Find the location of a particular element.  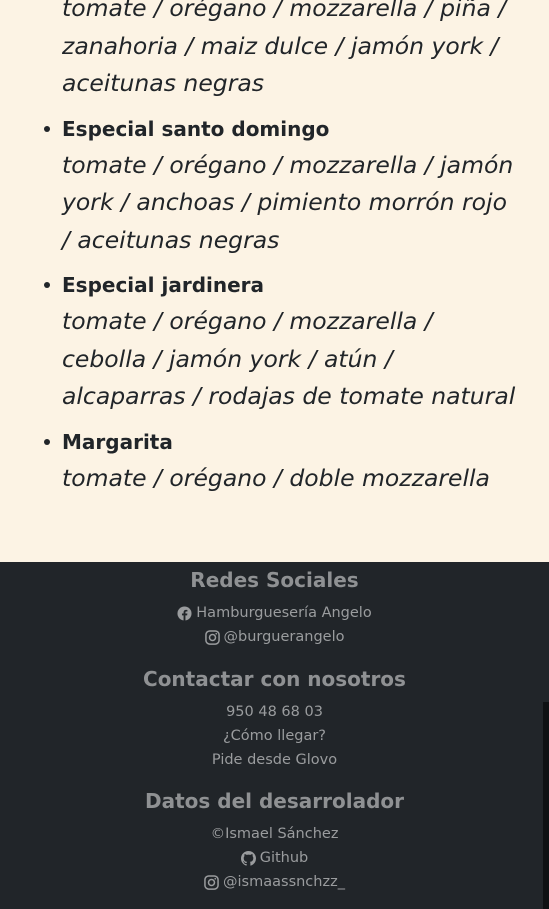

contact-title: Contactar con nosotros is located at coordinates (274, 679).